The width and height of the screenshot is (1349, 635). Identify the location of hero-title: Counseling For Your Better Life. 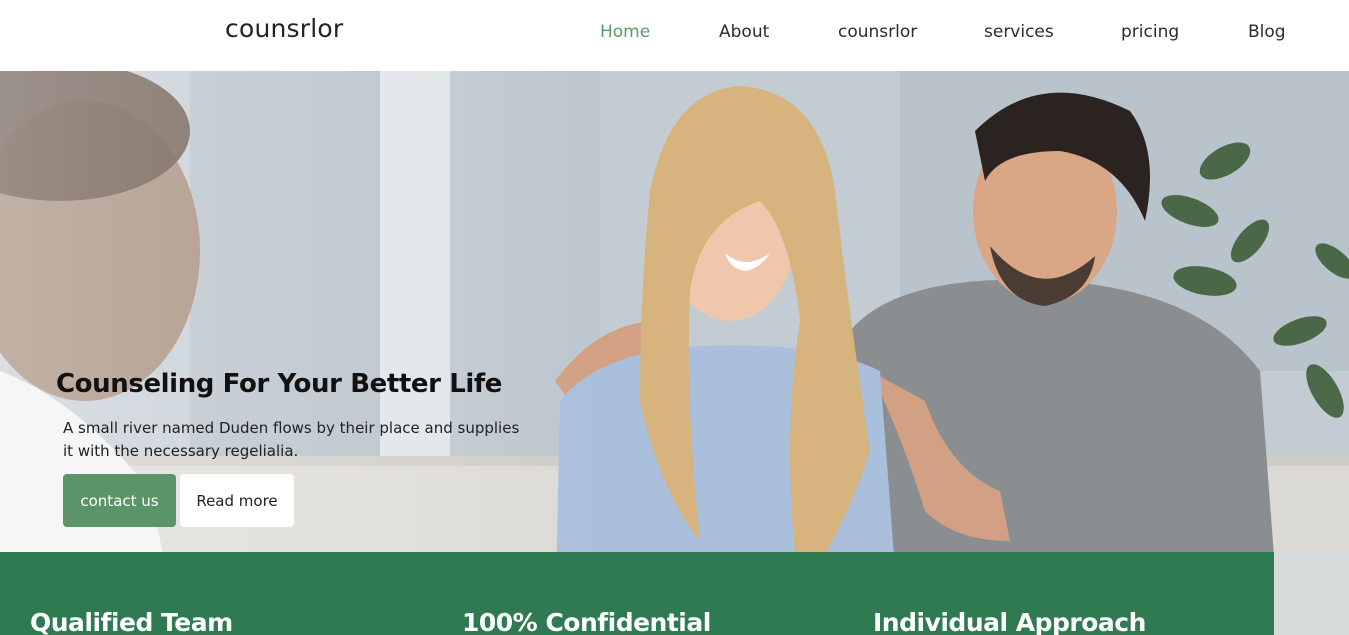
(279, 384).